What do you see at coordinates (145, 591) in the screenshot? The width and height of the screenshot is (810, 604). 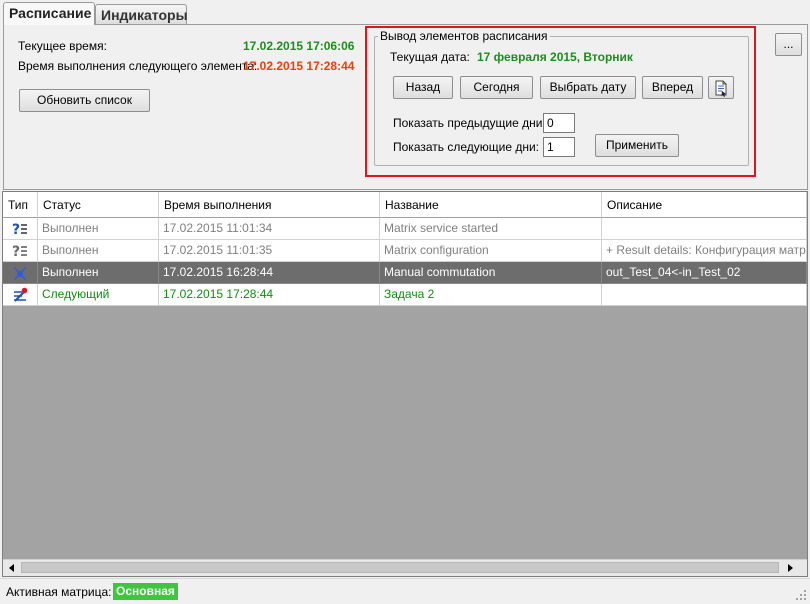 I see `active-matrix-badge: Основная` at bounding box center [145, 591].